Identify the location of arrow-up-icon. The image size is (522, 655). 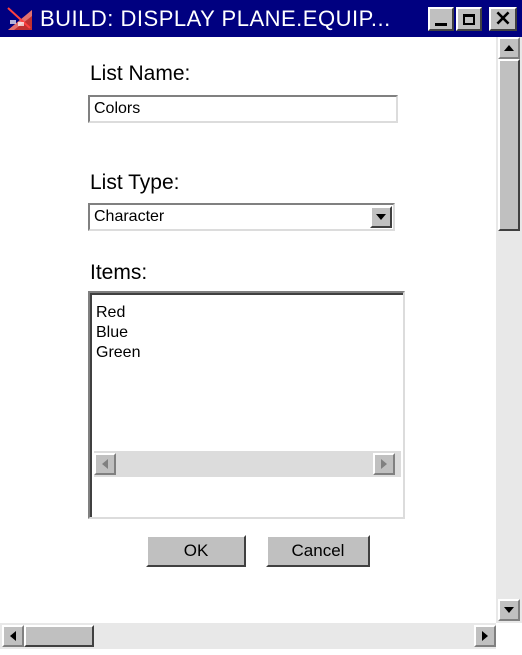
(509, 48).